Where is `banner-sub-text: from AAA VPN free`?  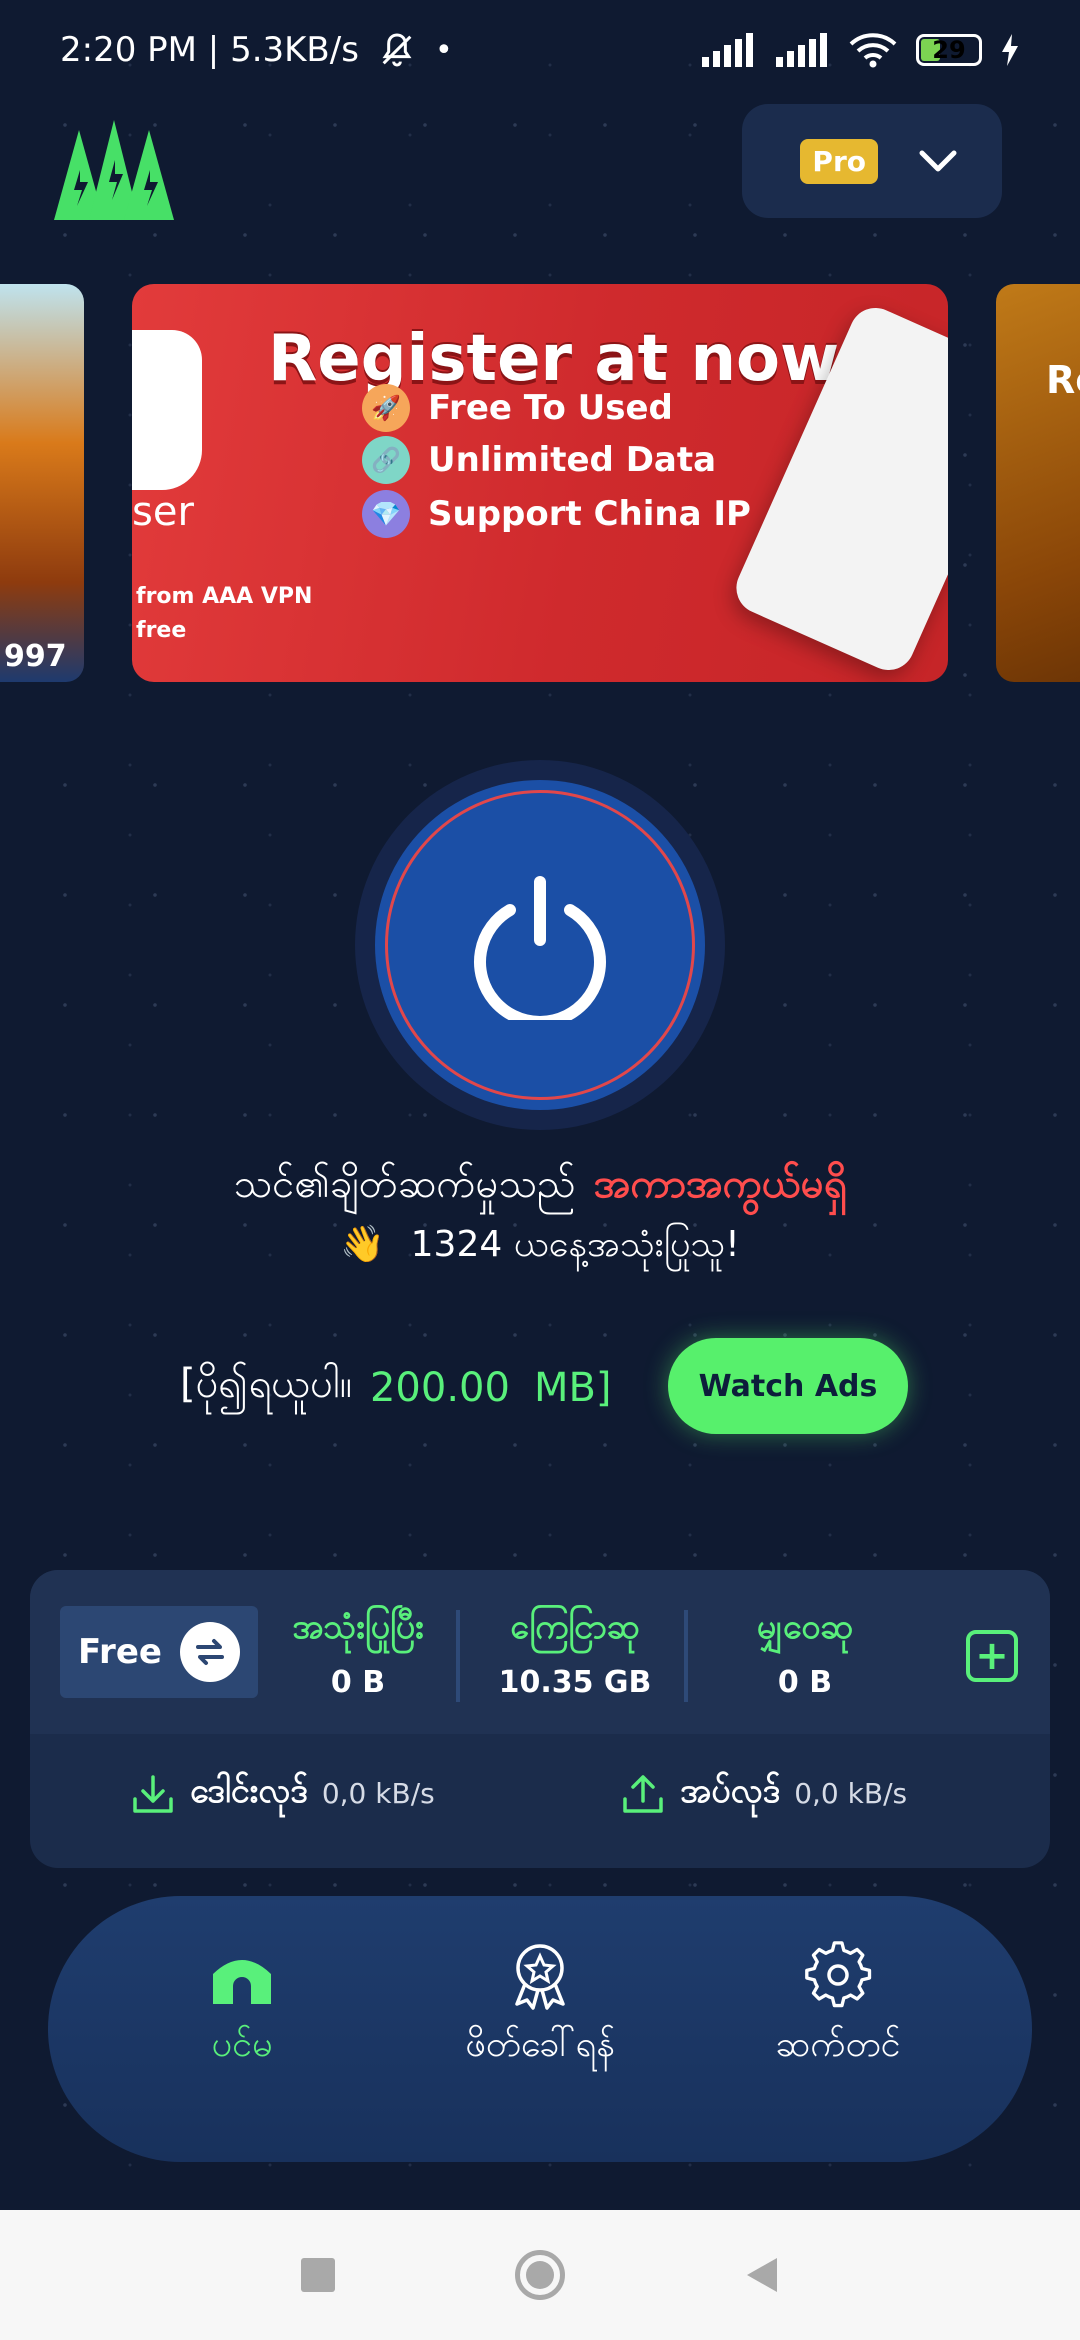 banner-sub-text: from AAA VPN free is located at coordinates (224, 614).